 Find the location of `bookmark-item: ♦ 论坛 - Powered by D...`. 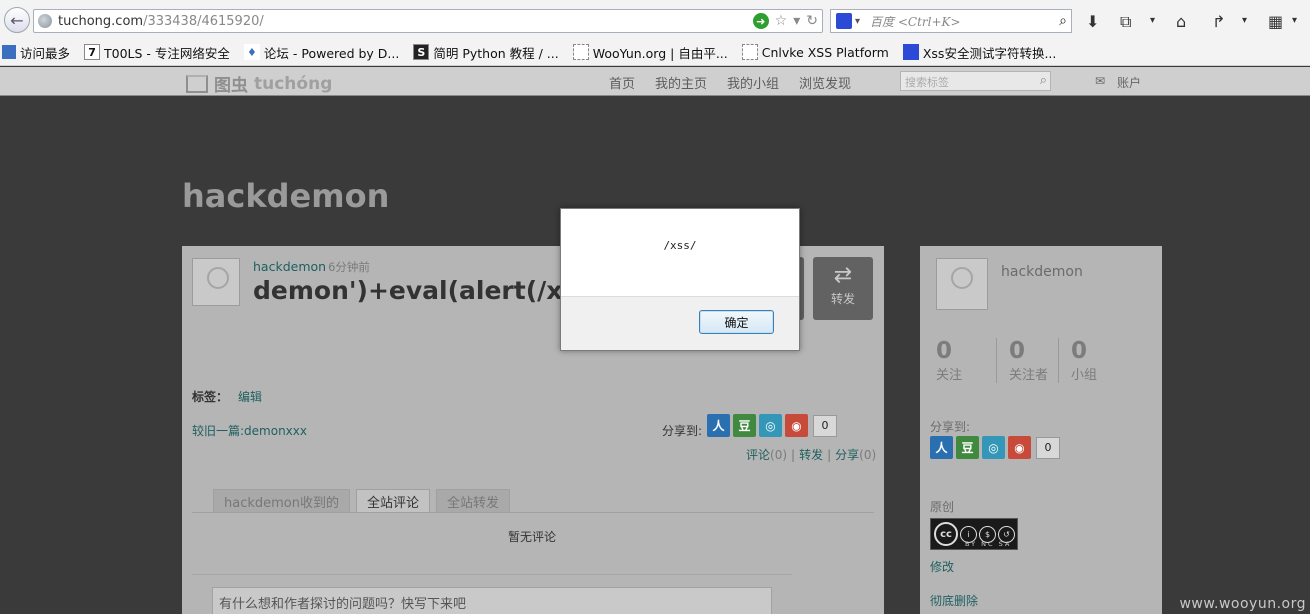

bookmark-item: ♦ 论坛 - Powered by D... is located at coordinates (321, 52).